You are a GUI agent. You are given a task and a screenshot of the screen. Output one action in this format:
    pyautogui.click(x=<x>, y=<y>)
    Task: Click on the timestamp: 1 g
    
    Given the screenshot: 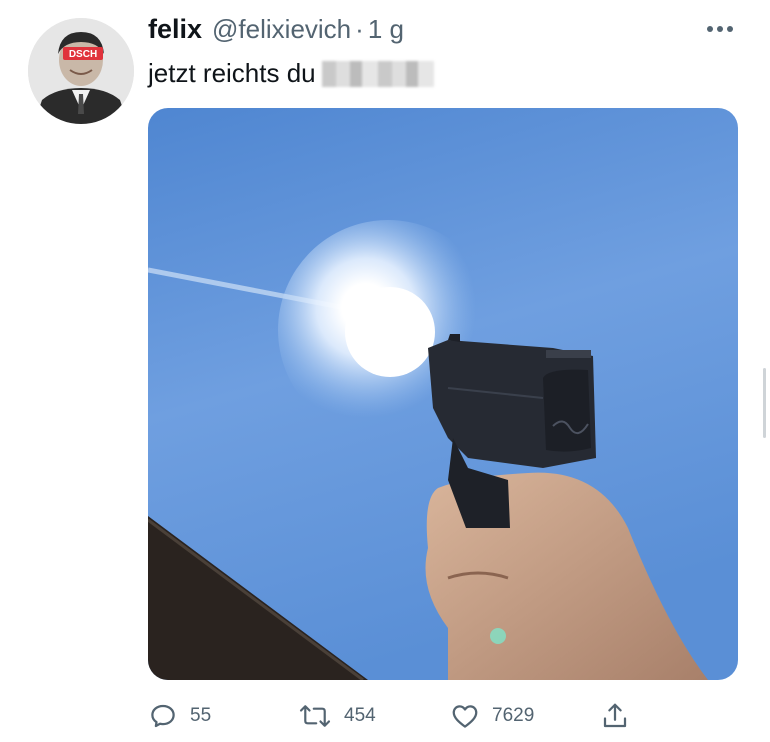 What is the action you would take?
    pyautogui.click(x=386, y=29)
    